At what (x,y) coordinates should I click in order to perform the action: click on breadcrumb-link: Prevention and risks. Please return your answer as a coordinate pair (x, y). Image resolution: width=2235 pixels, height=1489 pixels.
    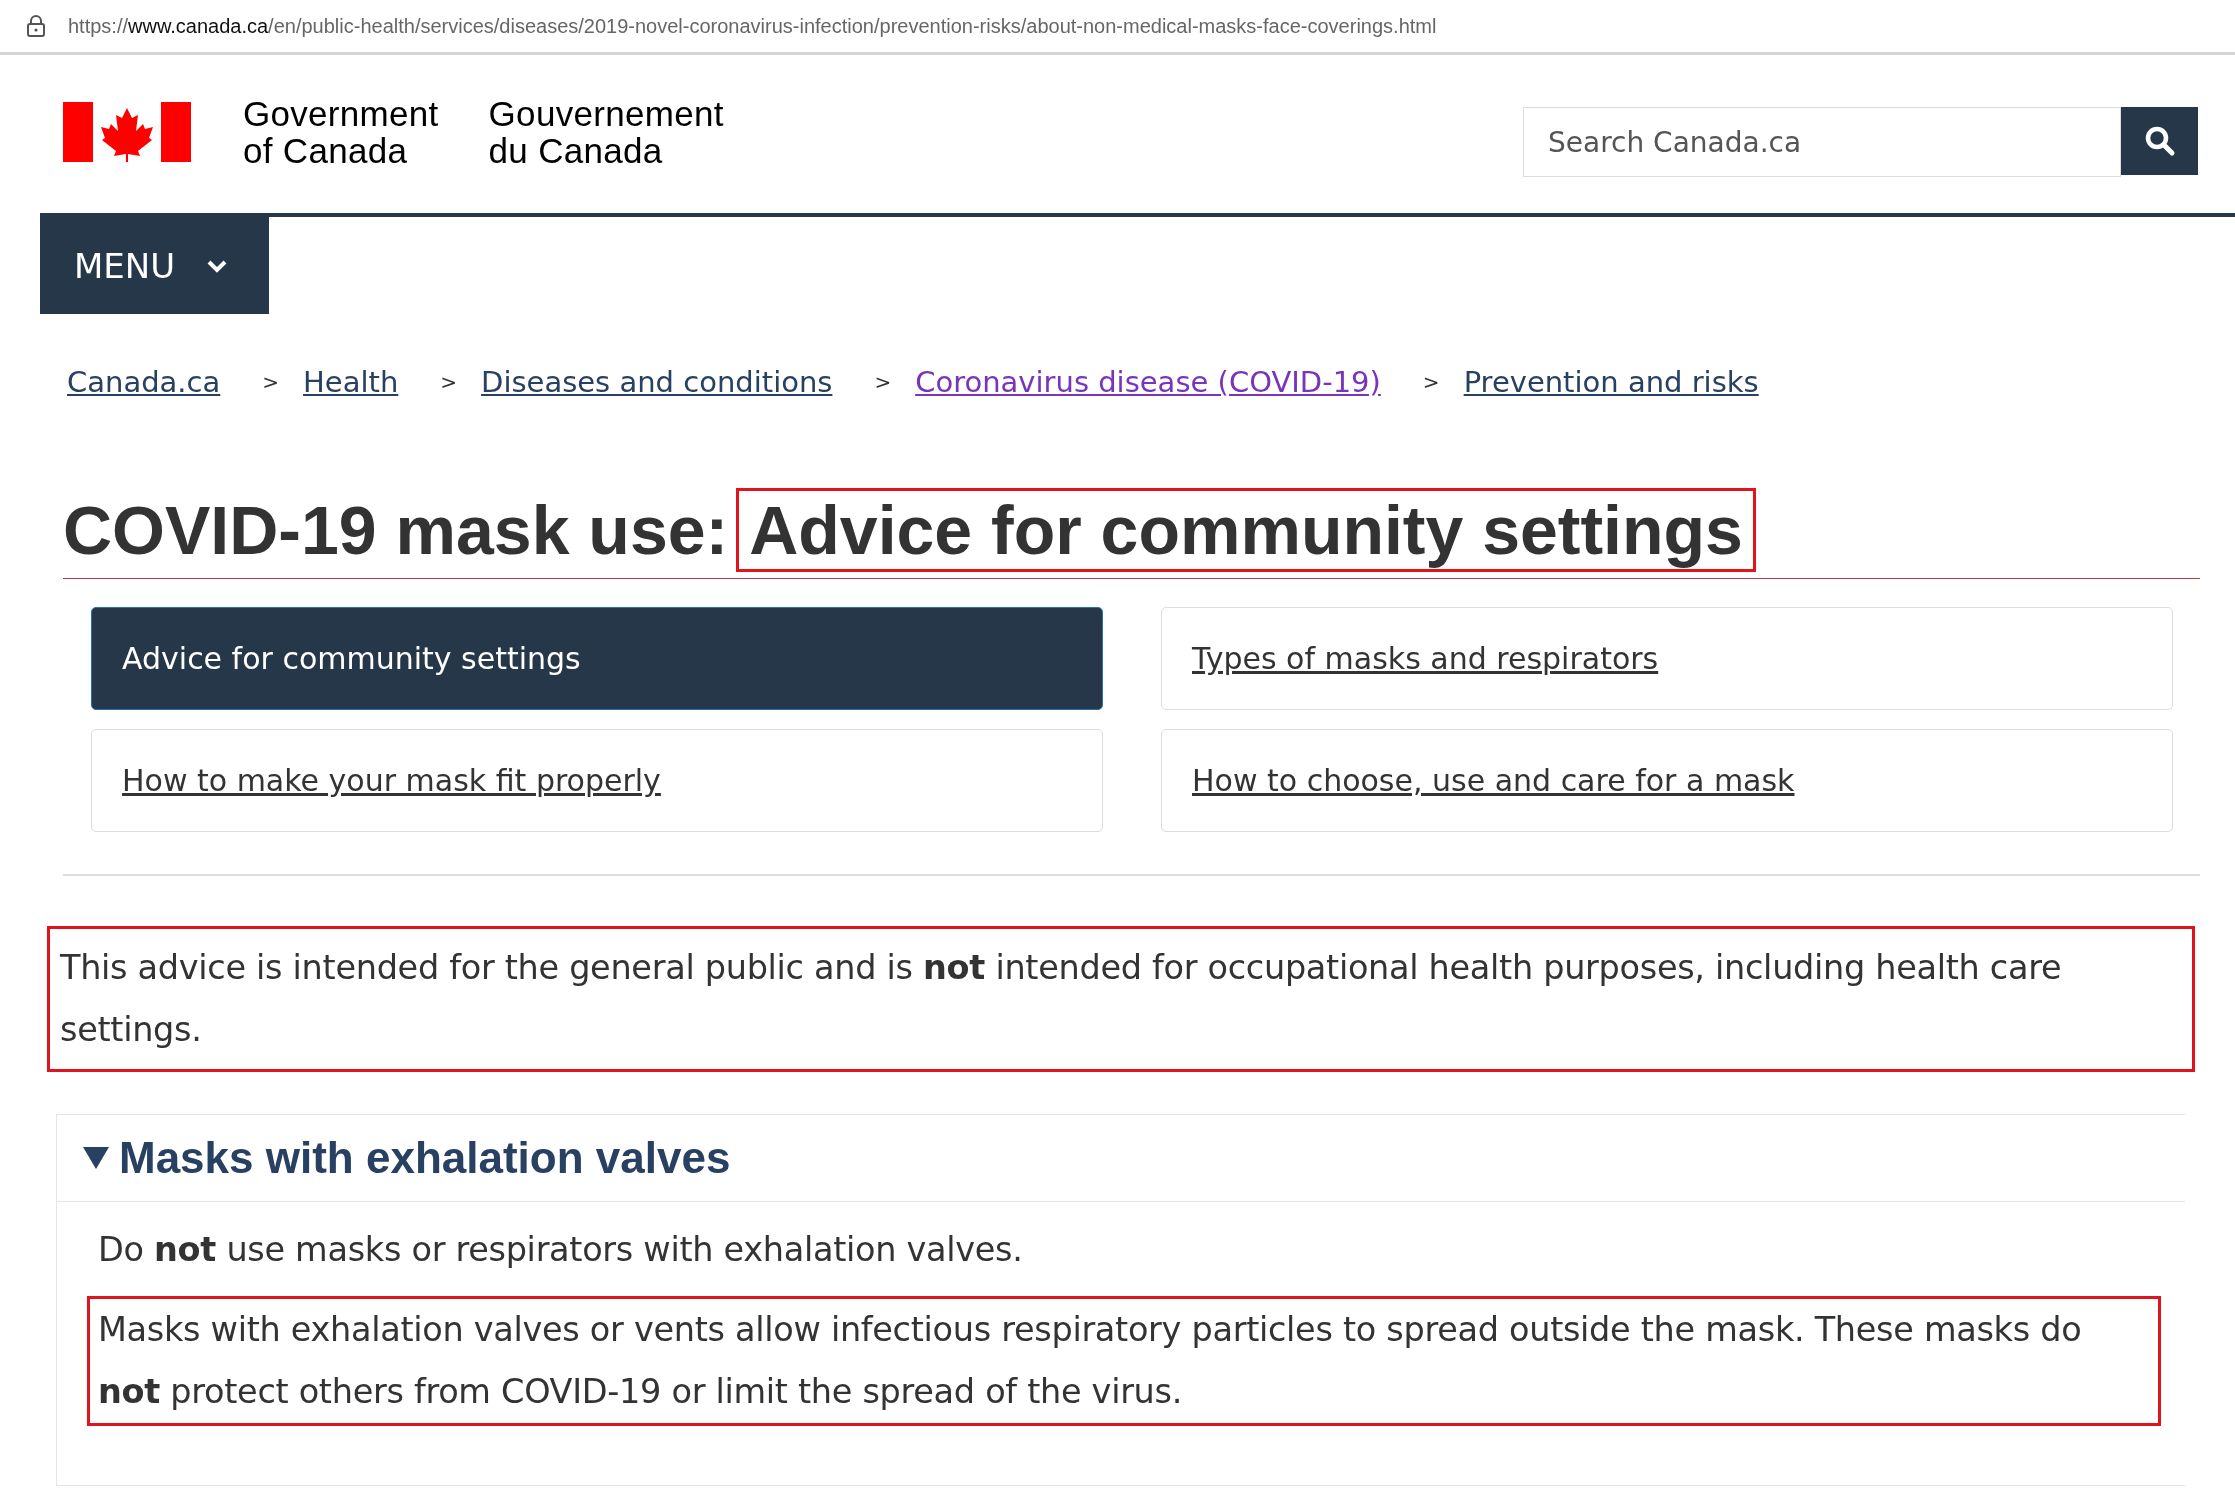
    Looking at the image, I should click on (1611, 382).